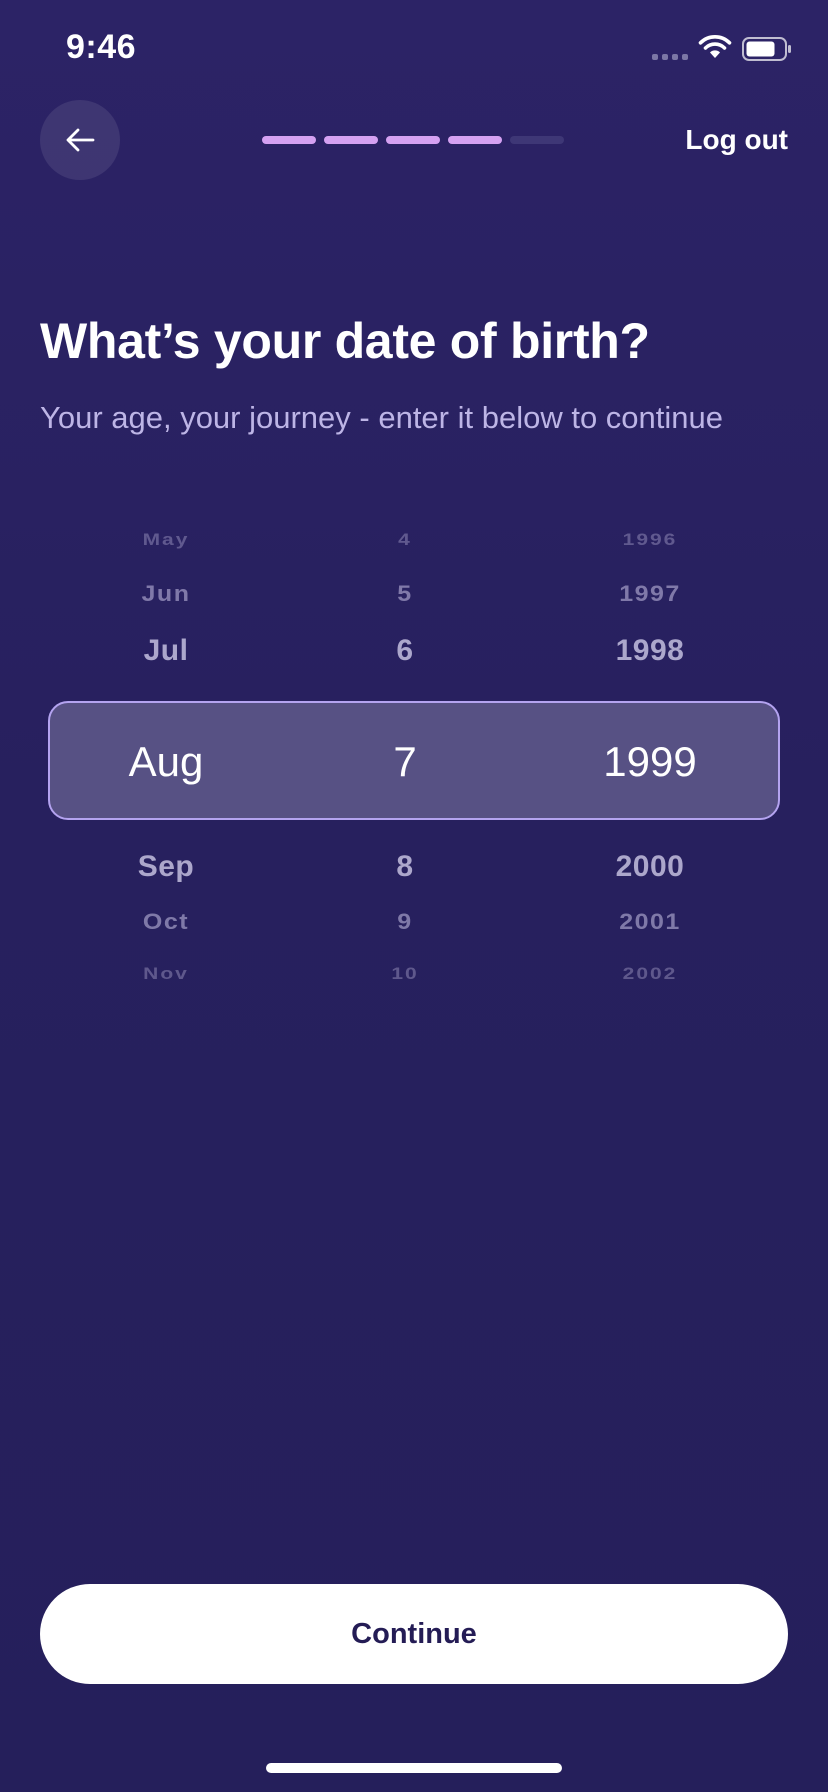 This screenshot has width=828, height=1792. What do you see at coordinates (405, 923) in the screenshot?
I see `day-option: 9` at bounding box center [405, 923].